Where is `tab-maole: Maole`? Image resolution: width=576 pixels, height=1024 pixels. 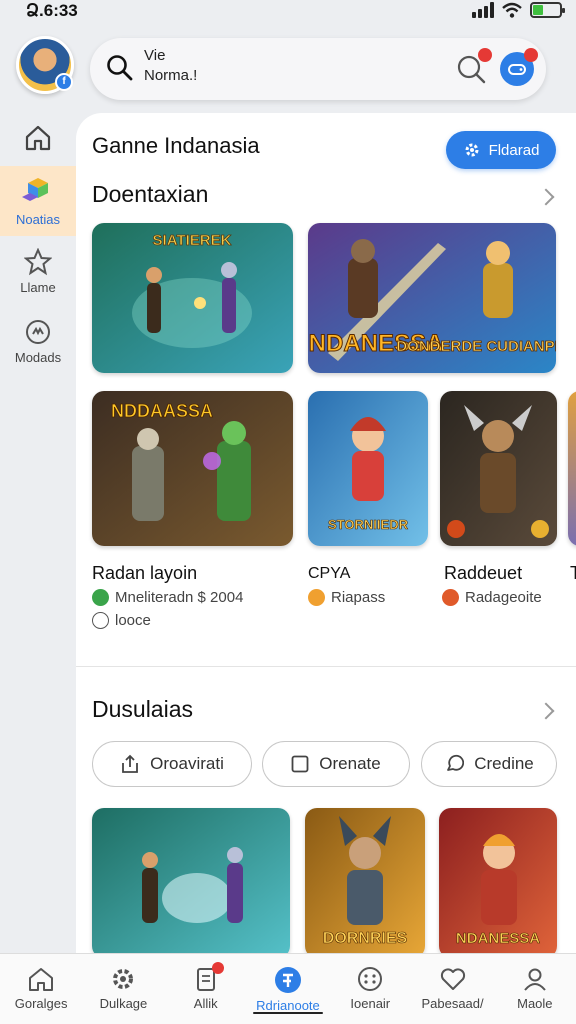
tab-maole: Maole is located at coordinates (535, 989).